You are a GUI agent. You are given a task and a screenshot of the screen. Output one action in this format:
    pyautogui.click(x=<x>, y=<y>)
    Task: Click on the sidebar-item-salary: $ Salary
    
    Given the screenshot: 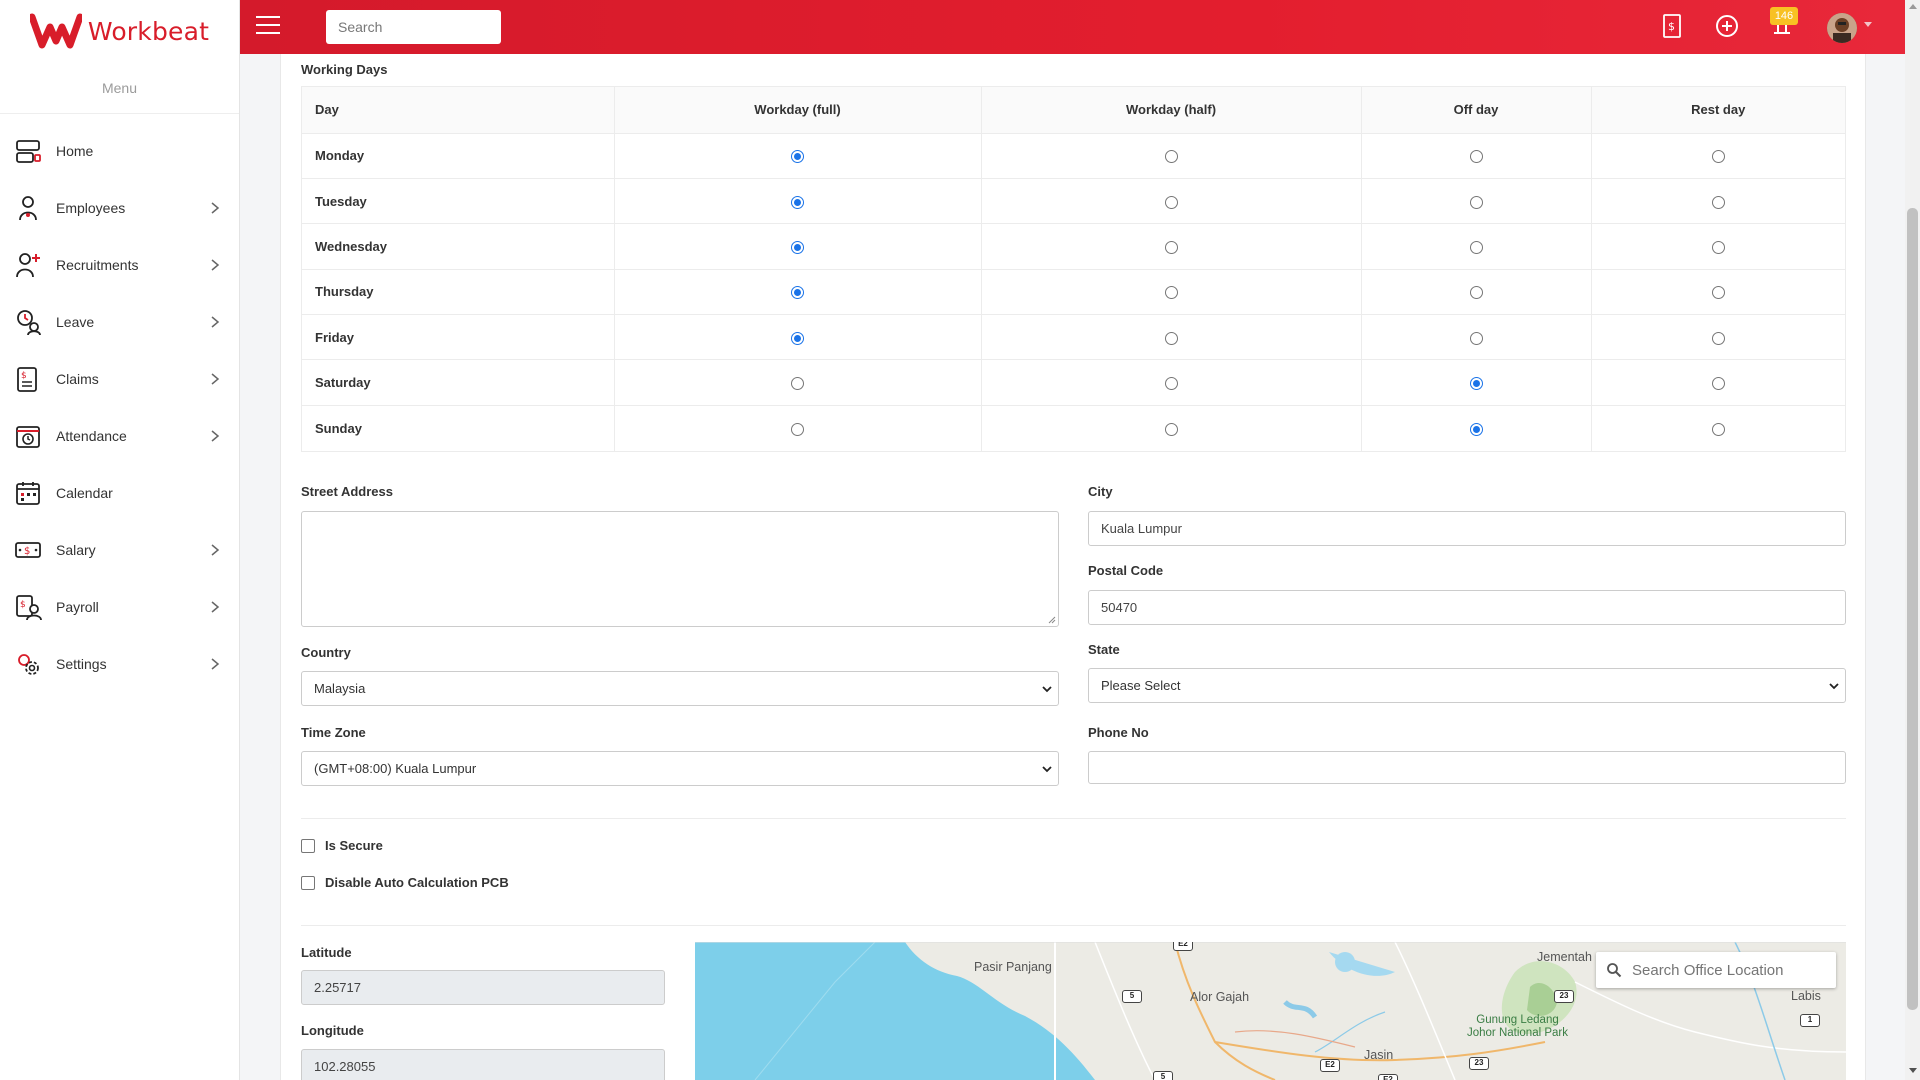 What is the action you would take?
    pyautogui.click(x=119, y=549)
    